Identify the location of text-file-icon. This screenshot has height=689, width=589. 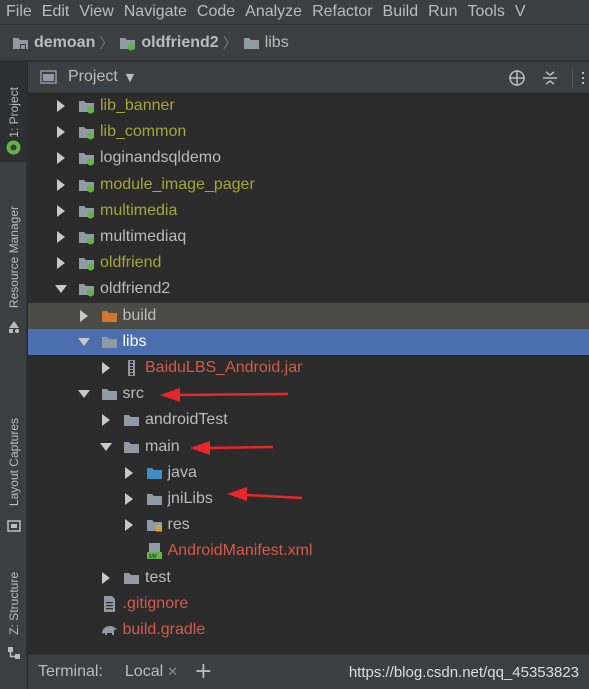
(109, 603).